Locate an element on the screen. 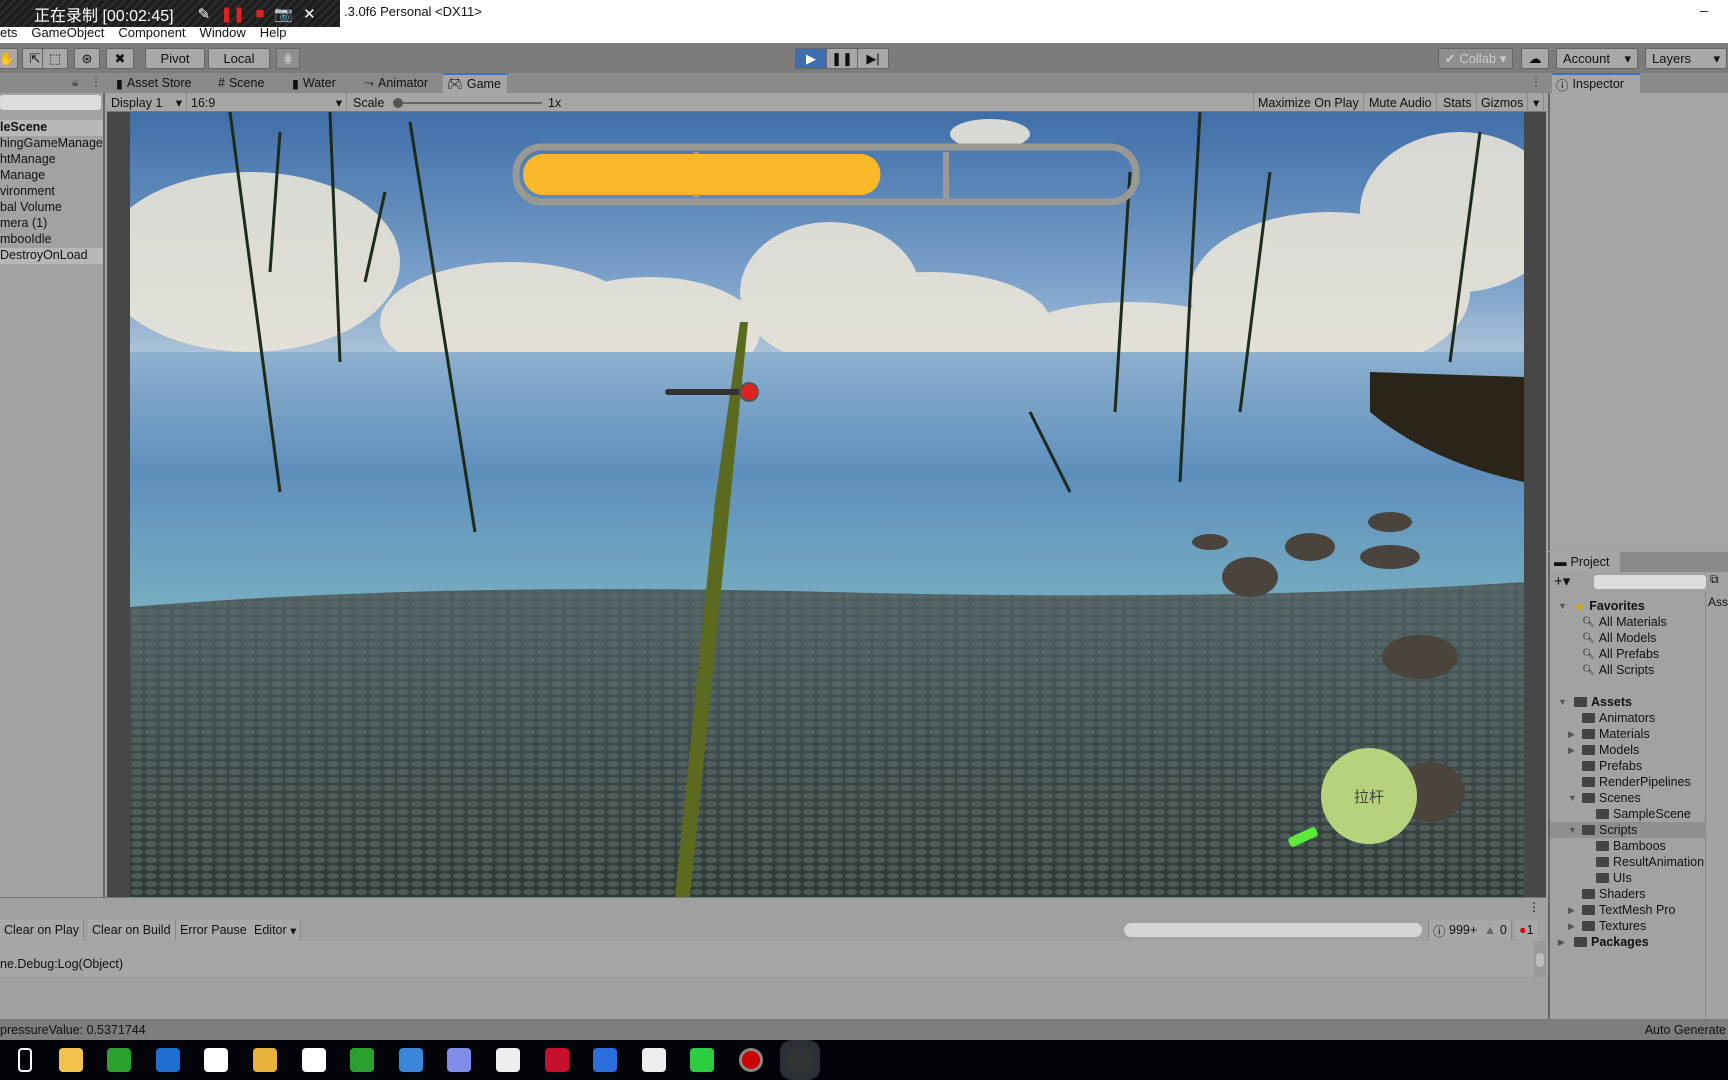 This screenshot has height=1080, width=1728. project-tree-item: RenderPipelines is located at coordinates (1636, 782).